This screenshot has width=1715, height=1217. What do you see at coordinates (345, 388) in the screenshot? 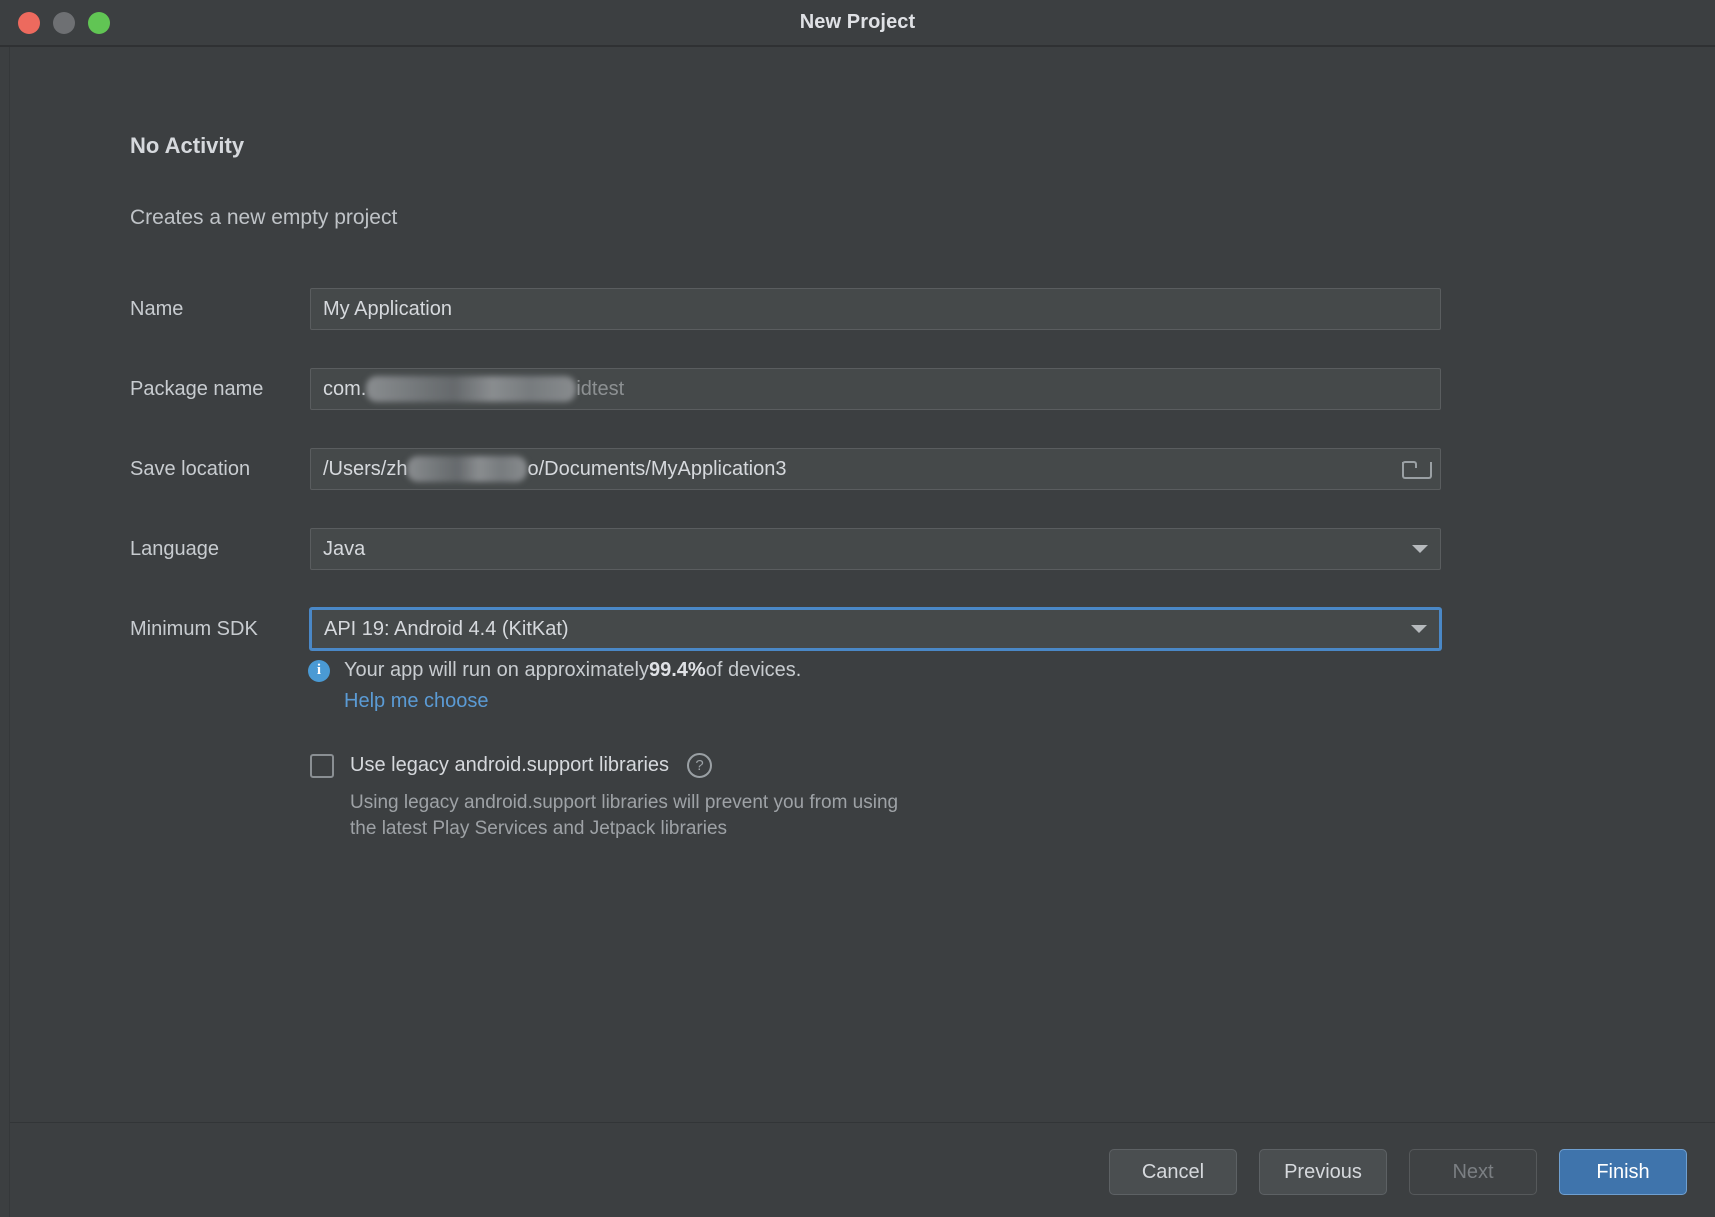
I see `package-name-prefix: com.` at bounding box center [345, 388].